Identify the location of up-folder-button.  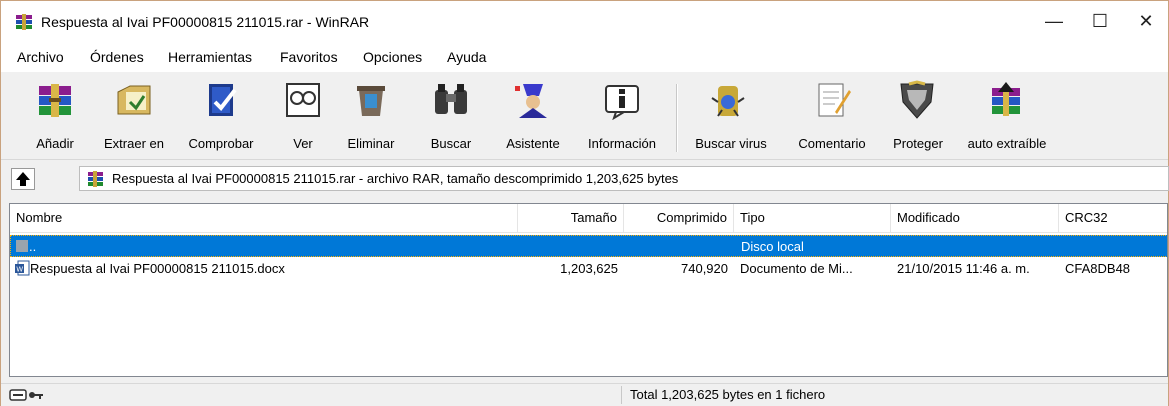
(23, 179).